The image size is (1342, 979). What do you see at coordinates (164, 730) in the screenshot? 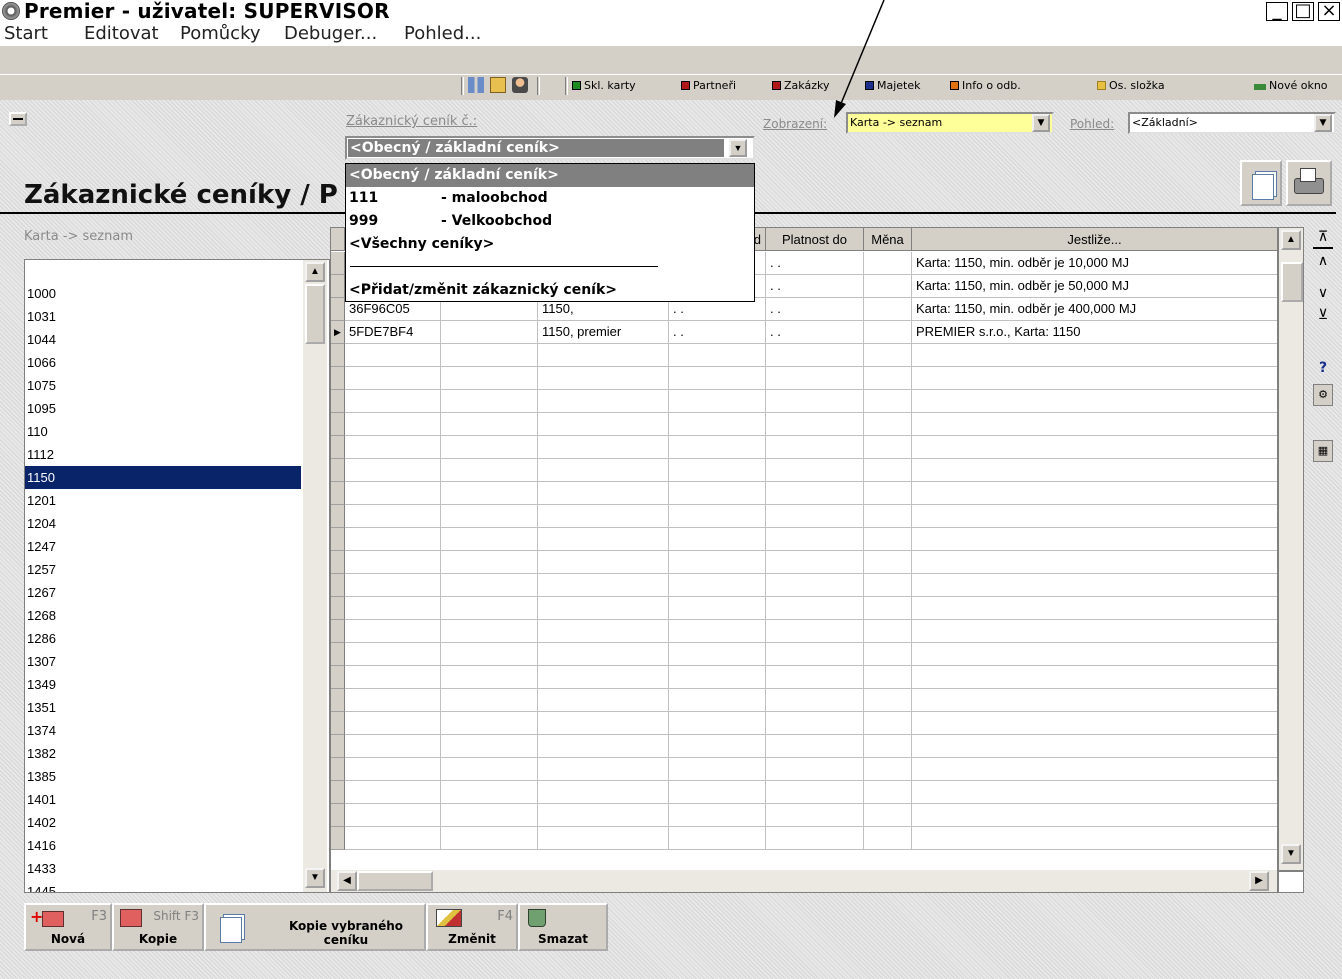
I see `list-item: 1374` at bounding box center [164, 730].